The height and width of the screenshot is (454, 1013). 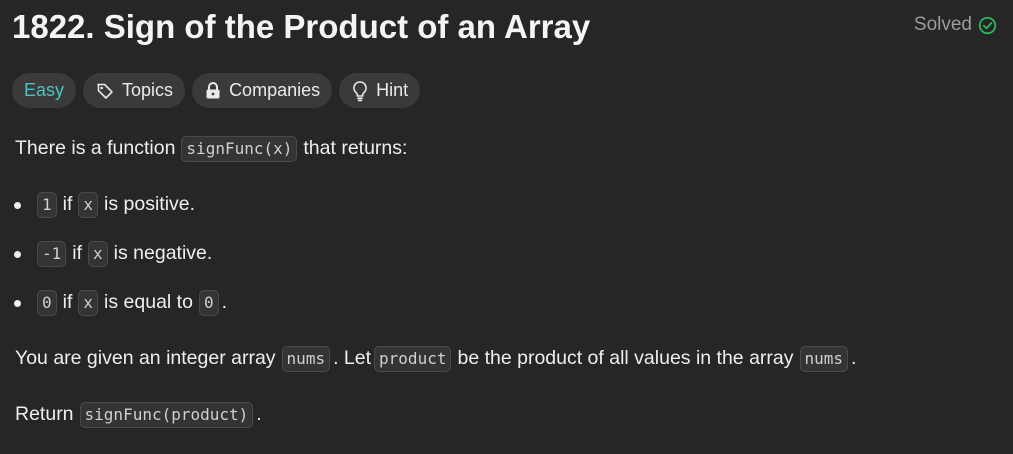 What do you see at coordinates (150, 204) in the screenshot?
I see `bullet-text: is positive.` at bounding box center [150, 204].